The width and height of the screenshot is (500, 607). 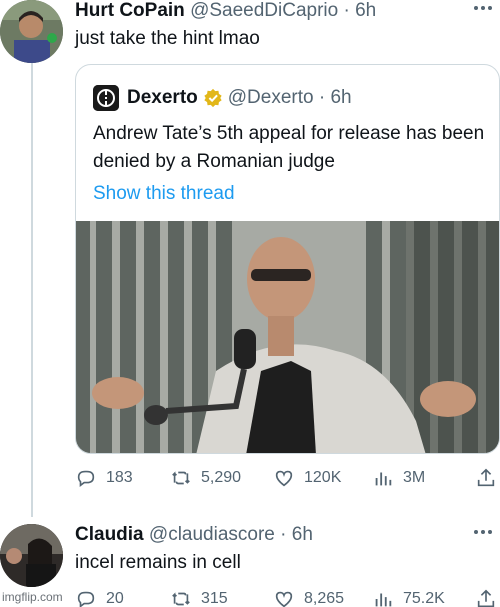 I want to click on dexerto-logo-icon, so click(x=106, y=98).